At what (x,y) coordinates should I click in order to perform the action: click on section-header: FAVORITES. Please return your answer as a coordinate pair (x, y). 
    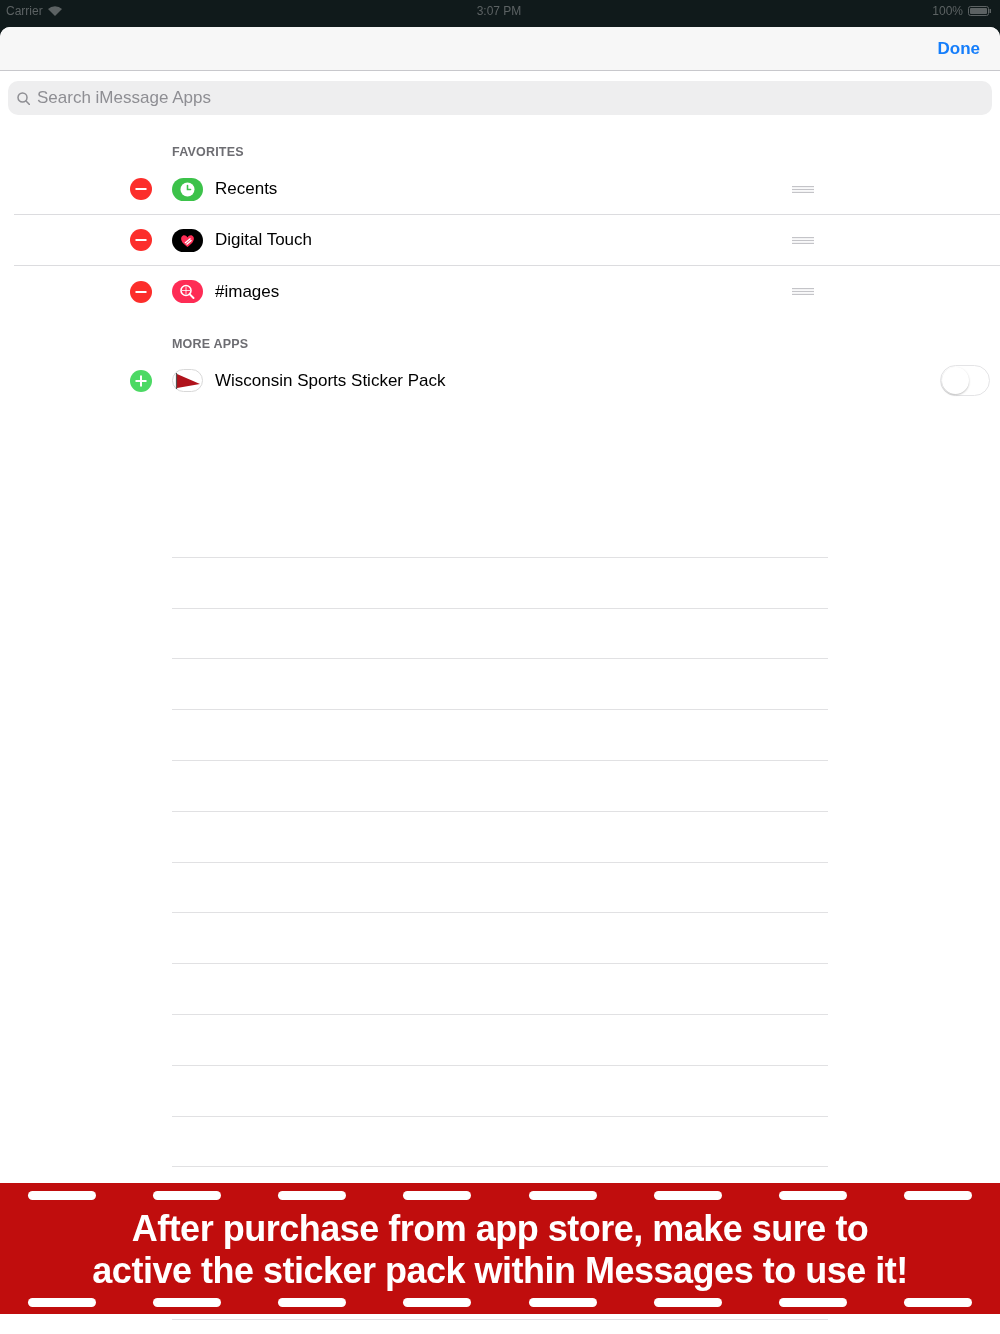
    Looking at the image, I should click on (208, 152).